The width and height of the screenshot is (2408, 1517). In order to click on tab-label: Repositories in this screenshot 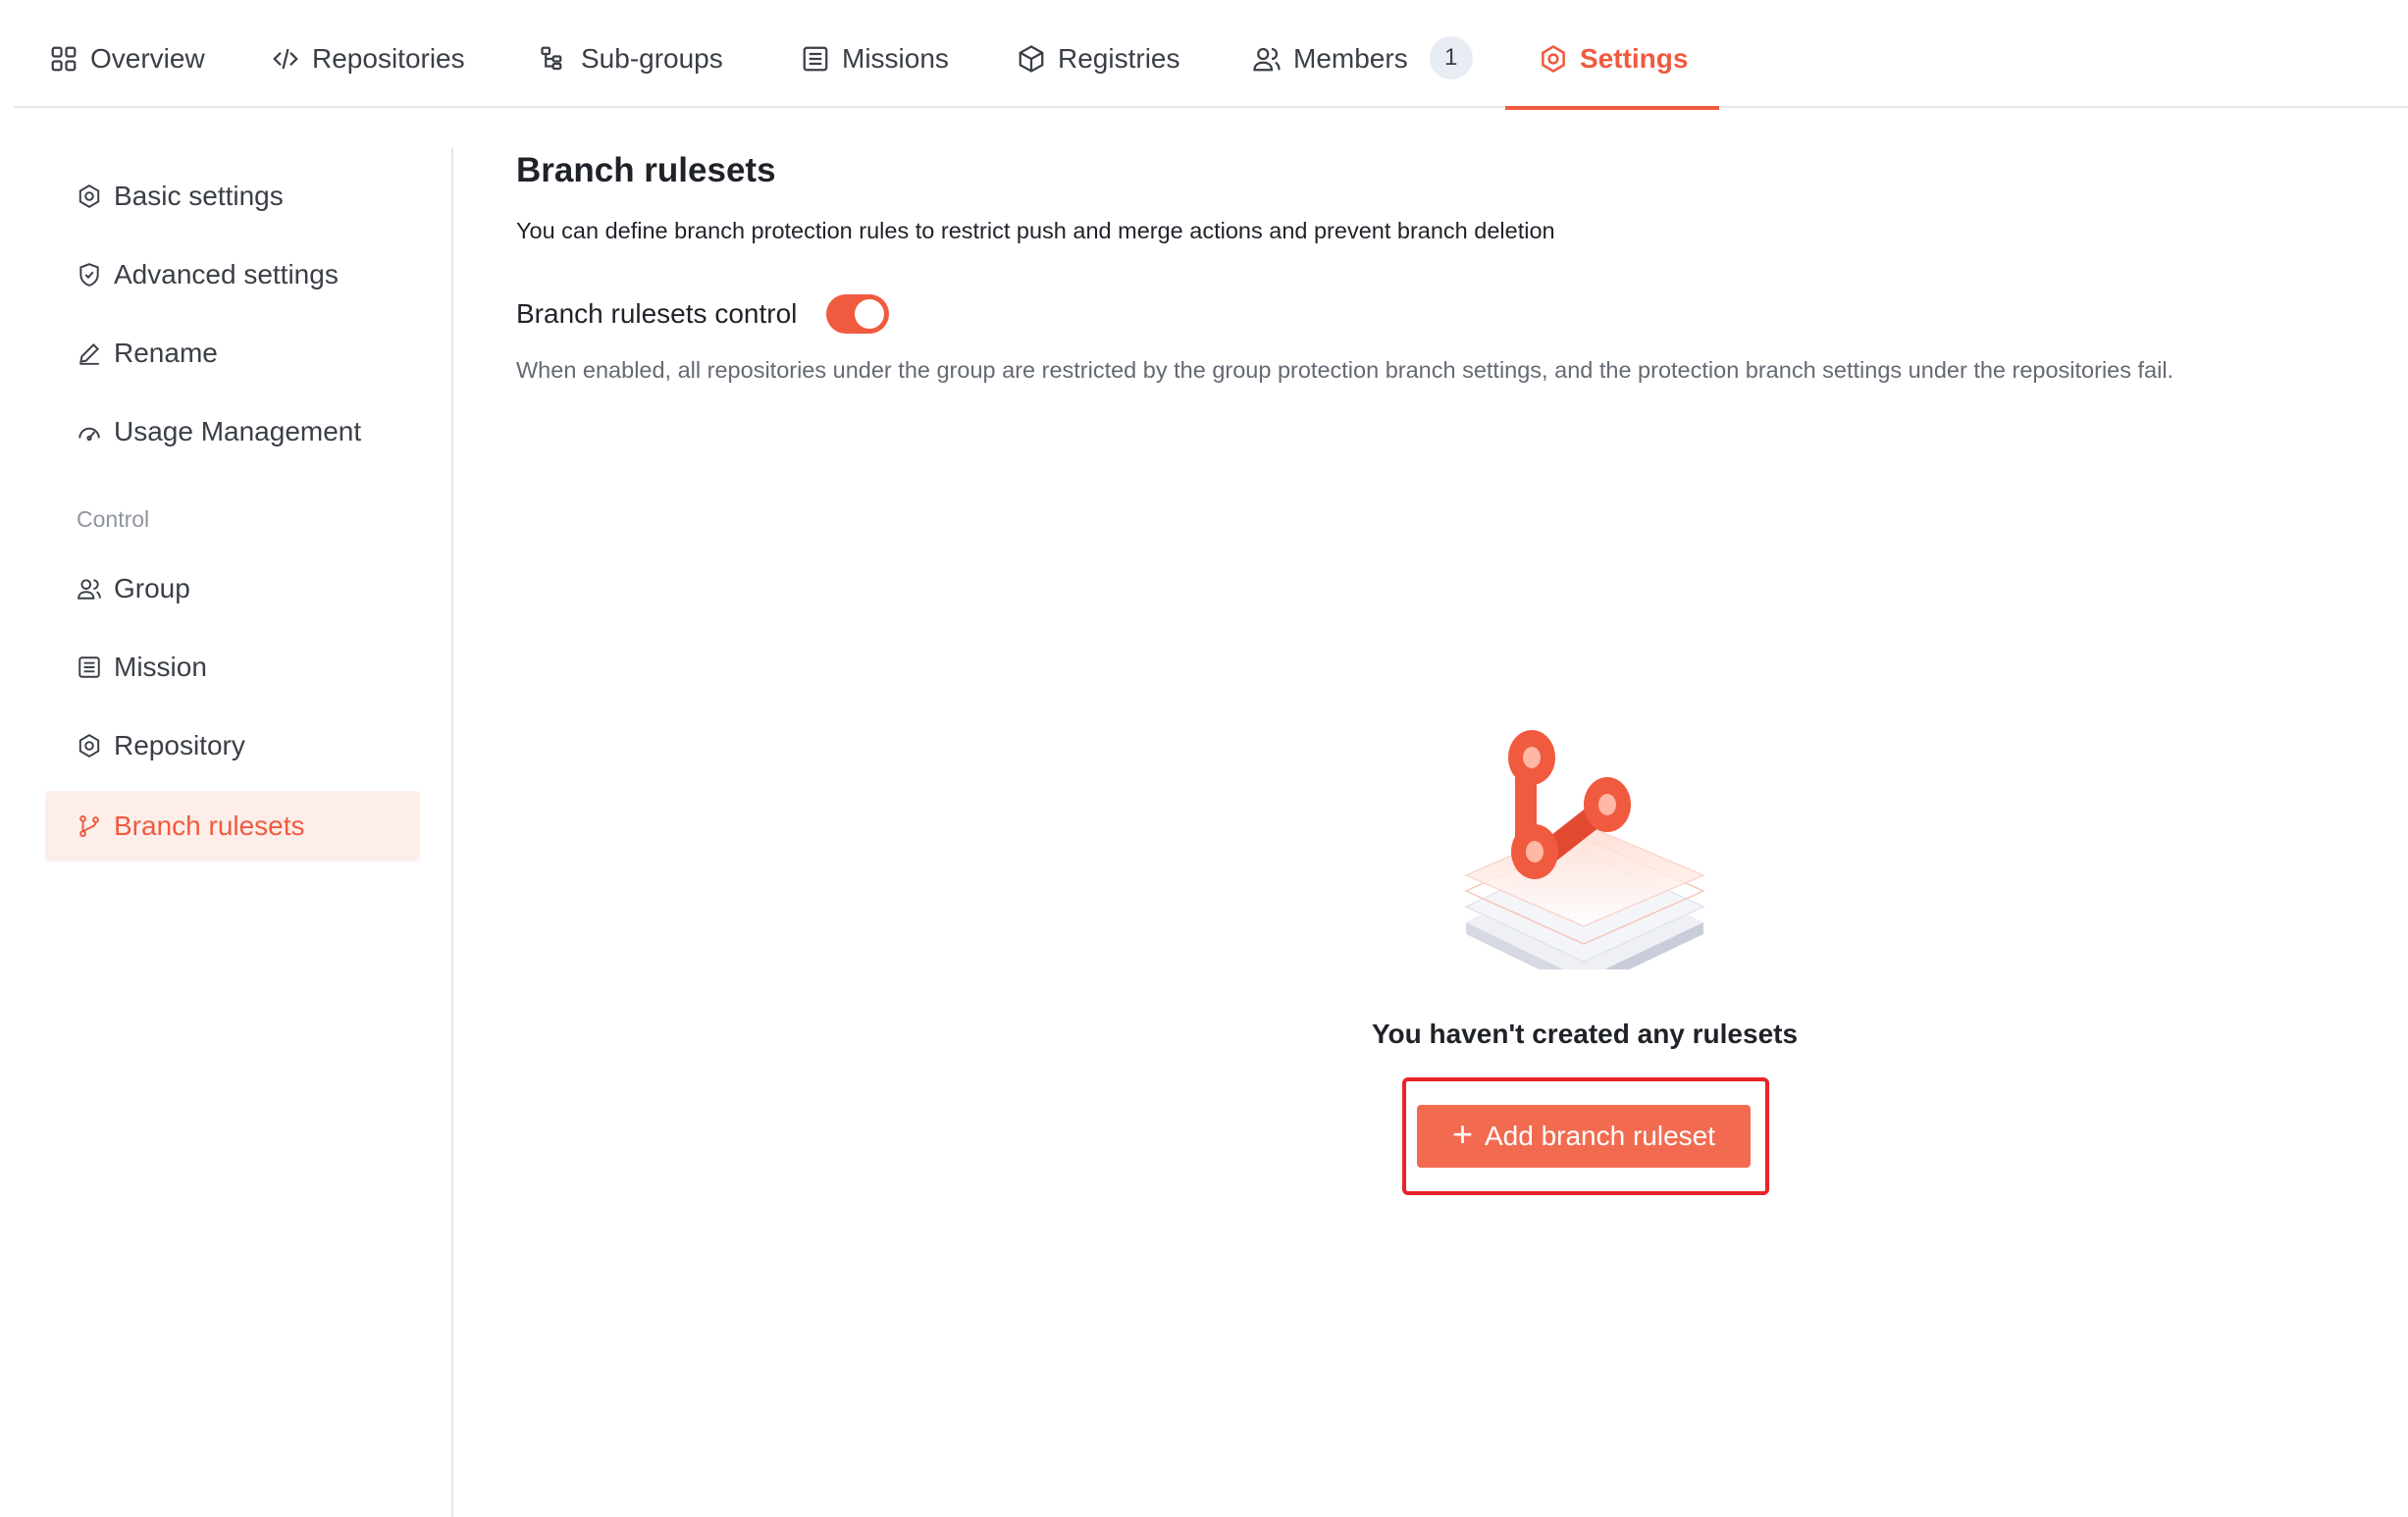, I will do `click(389, 58)`.